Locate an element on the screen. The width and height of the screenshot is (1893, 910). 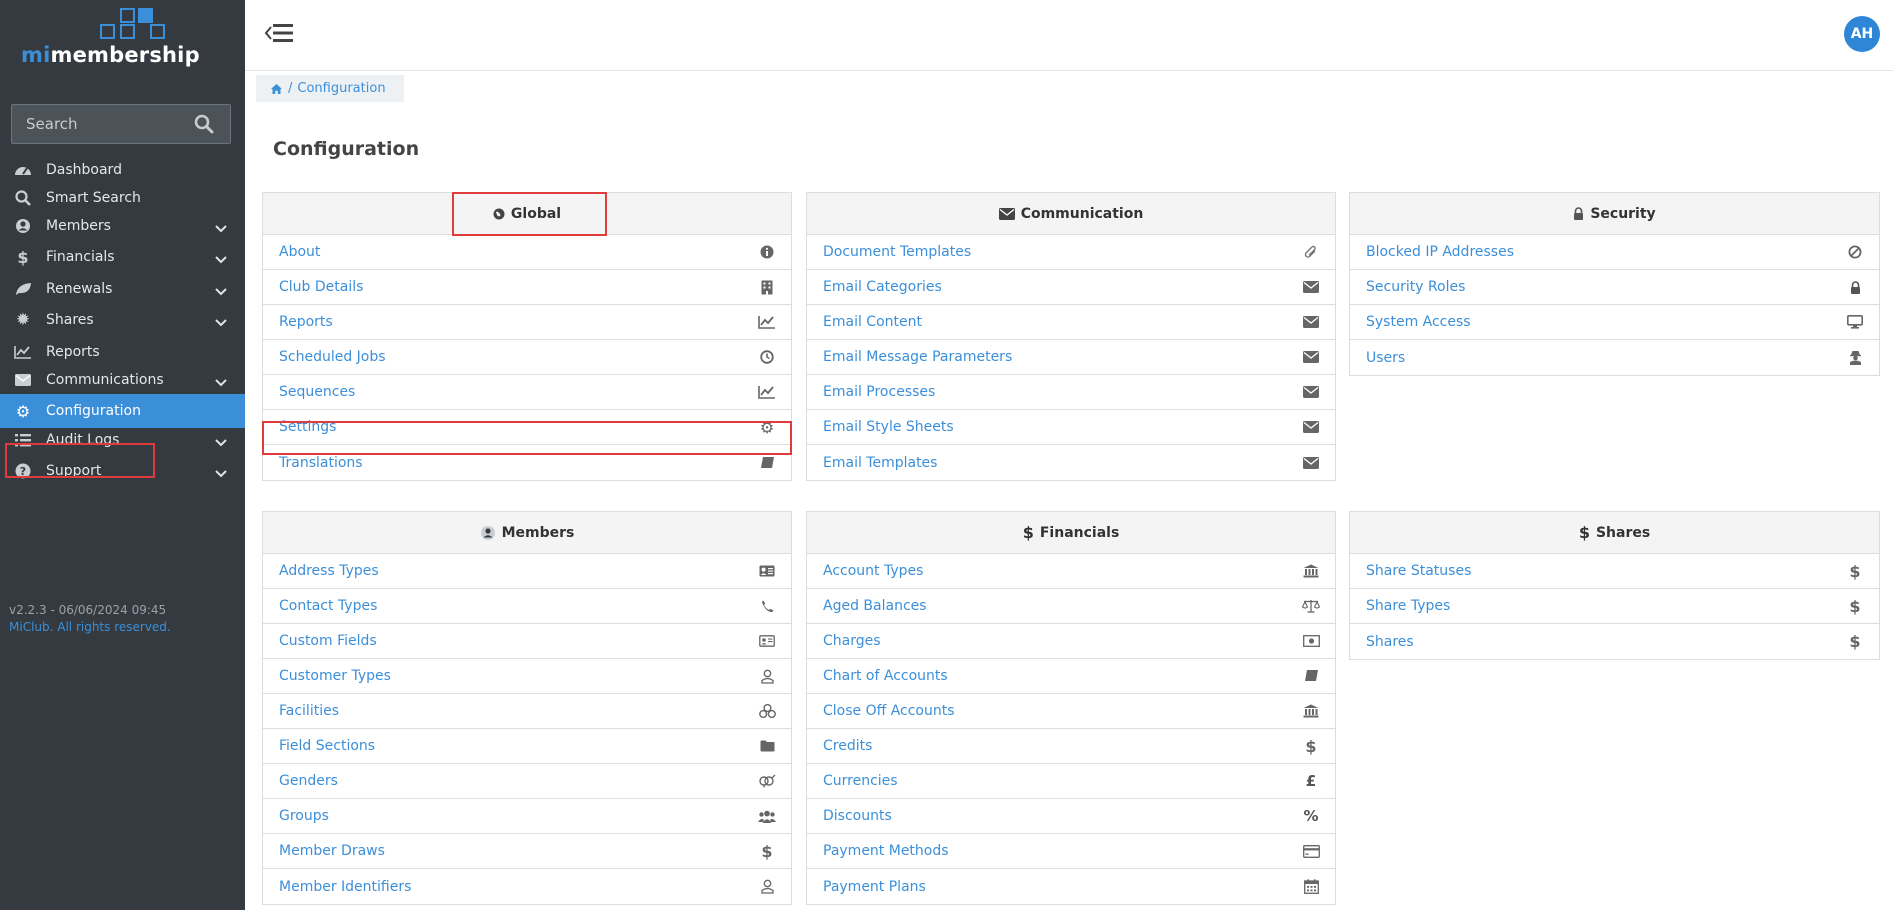
config-link-member-identifiers: Member Identifiers is located at coordinates (527, 886).